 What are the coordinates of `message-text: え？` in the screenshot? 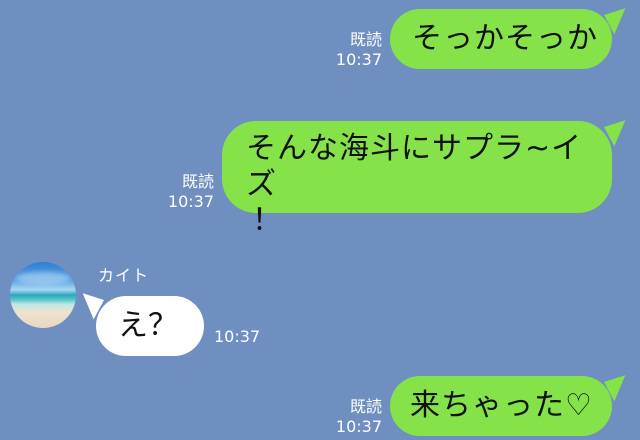 It's located at (148, 325).